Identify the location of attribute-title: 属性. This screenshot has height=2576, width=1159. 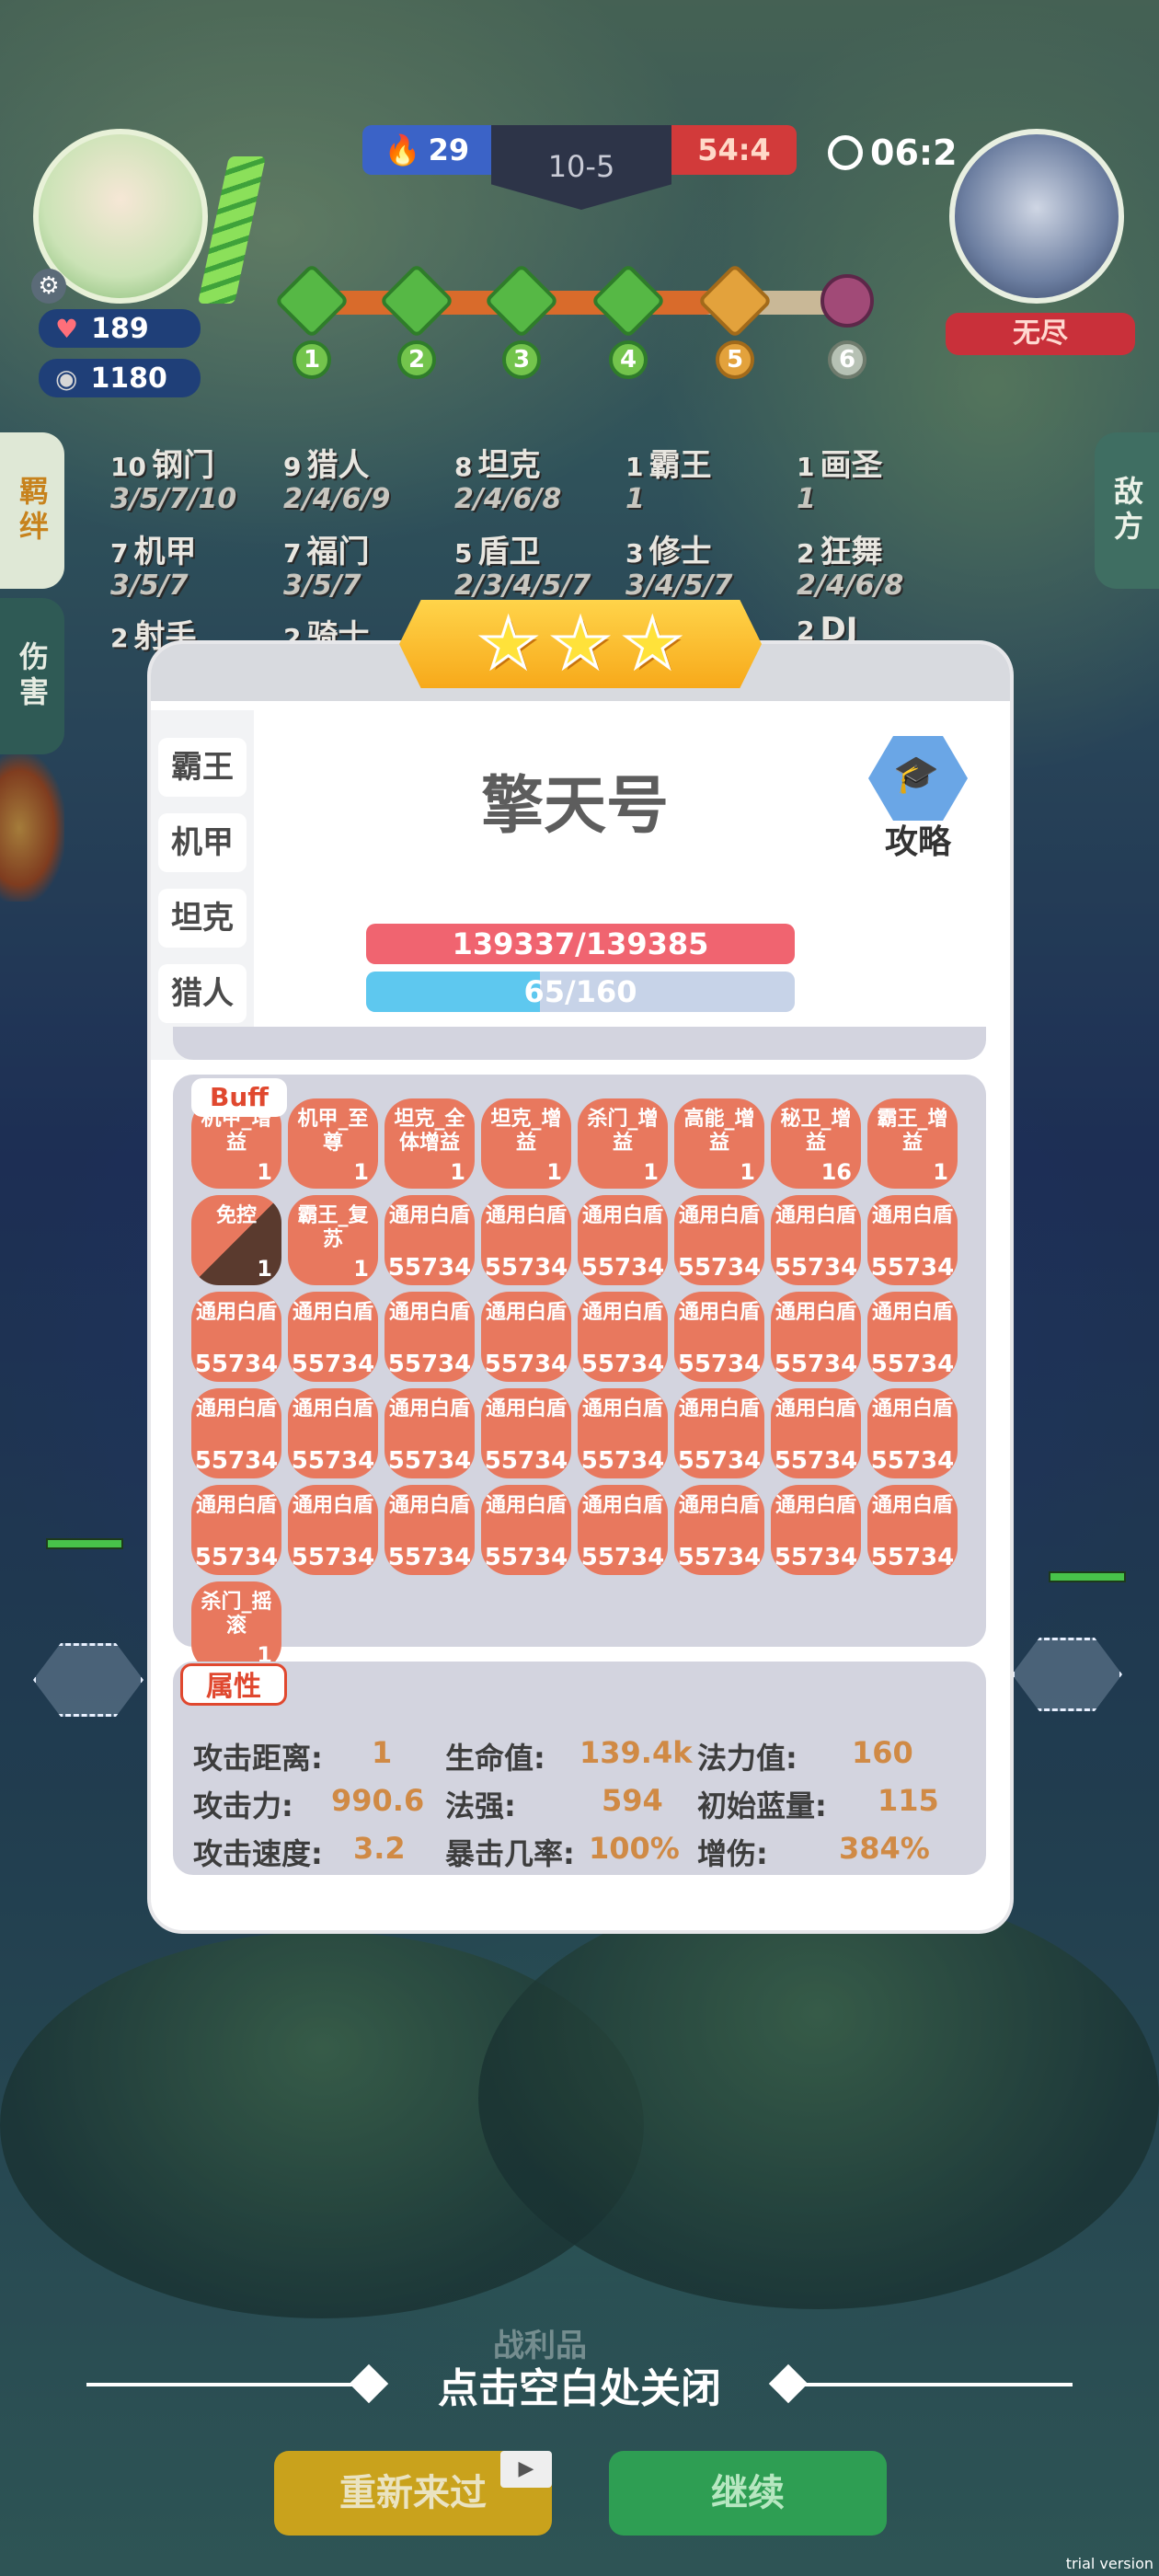
(233, 1684).